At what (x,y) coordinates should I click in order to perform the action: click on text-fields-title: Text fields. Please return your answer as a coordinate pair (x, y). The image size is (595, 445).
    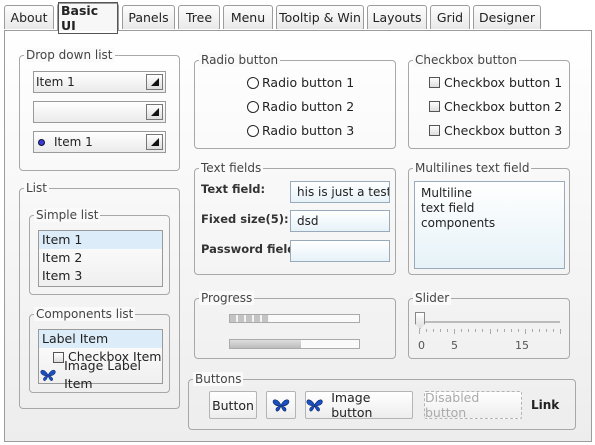
    Looking at the image, I should click on (231, 168).